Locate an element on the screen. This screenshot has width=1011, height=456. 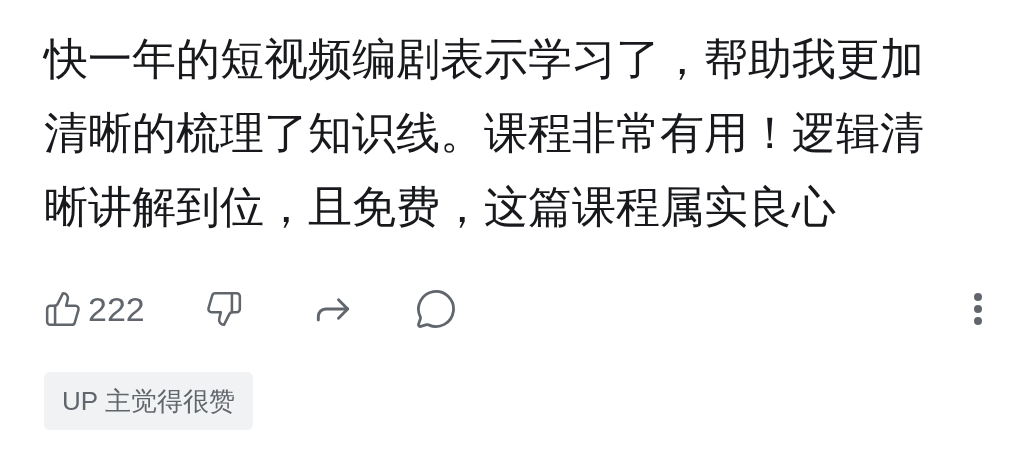
more-icon is located at coordinates (978, 309).